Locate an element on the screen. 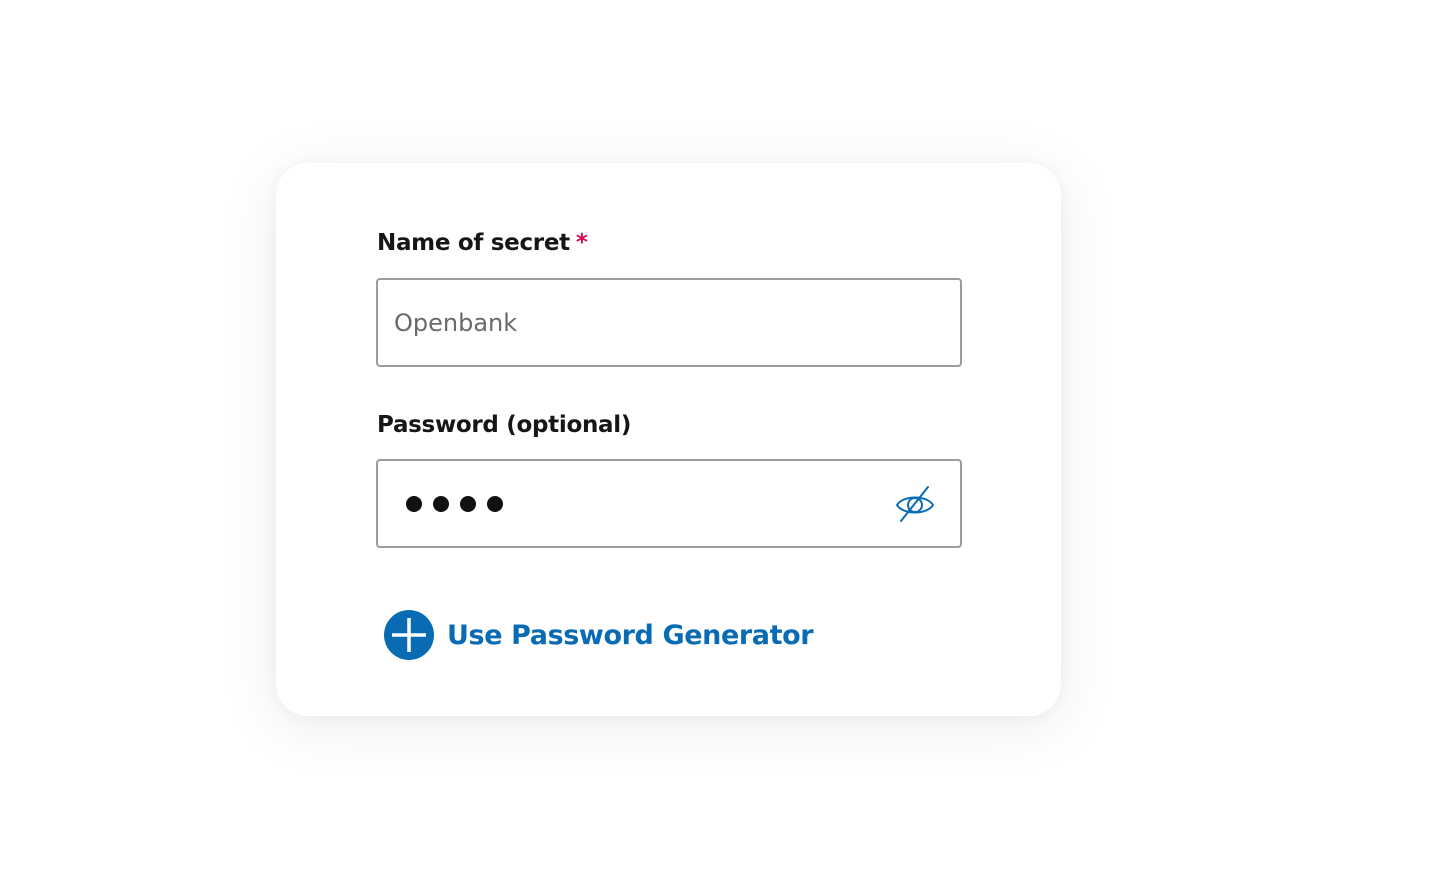  name-of-secret-field is located at coordinates (669, 322).